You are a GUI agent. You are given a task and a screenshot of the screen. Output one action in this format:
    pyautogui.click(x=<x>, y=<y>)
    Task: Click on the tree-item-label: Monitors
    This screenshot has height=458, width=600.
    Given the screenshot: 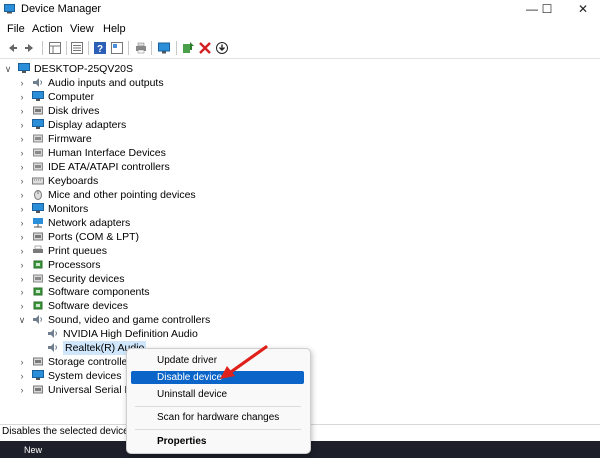 What is the action you would take?
    pyautogui.click(x=68, y=208)
    